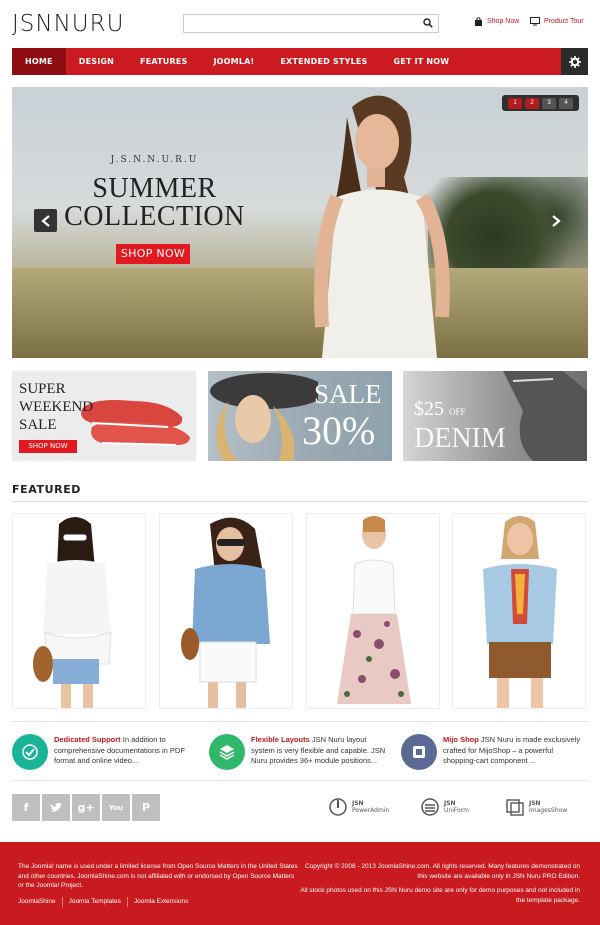  I want to click on banner-shop-now-button: SHOP NOW, so click(48, 446).